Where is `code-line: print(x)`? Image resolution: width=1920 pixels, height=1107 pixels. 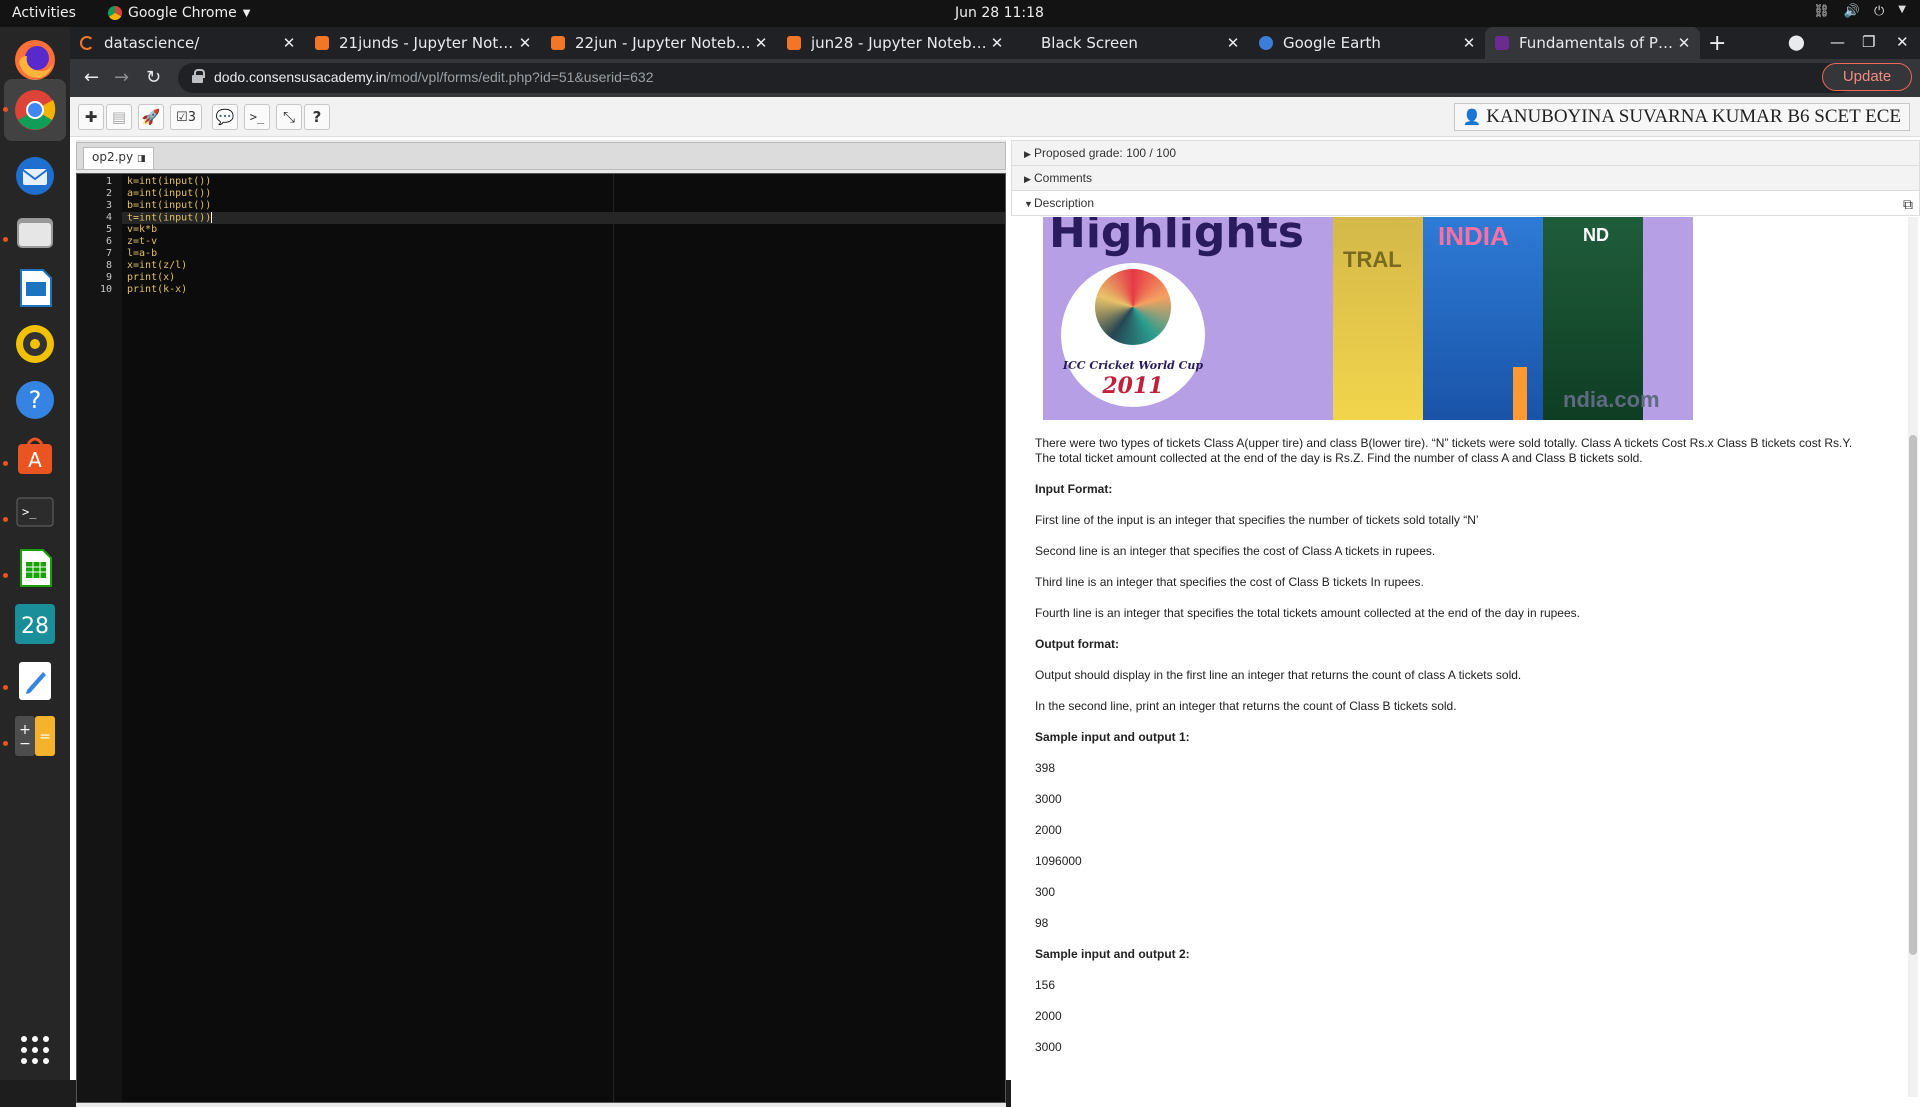
code-line: print(x) is located at coordinates (151, 277).